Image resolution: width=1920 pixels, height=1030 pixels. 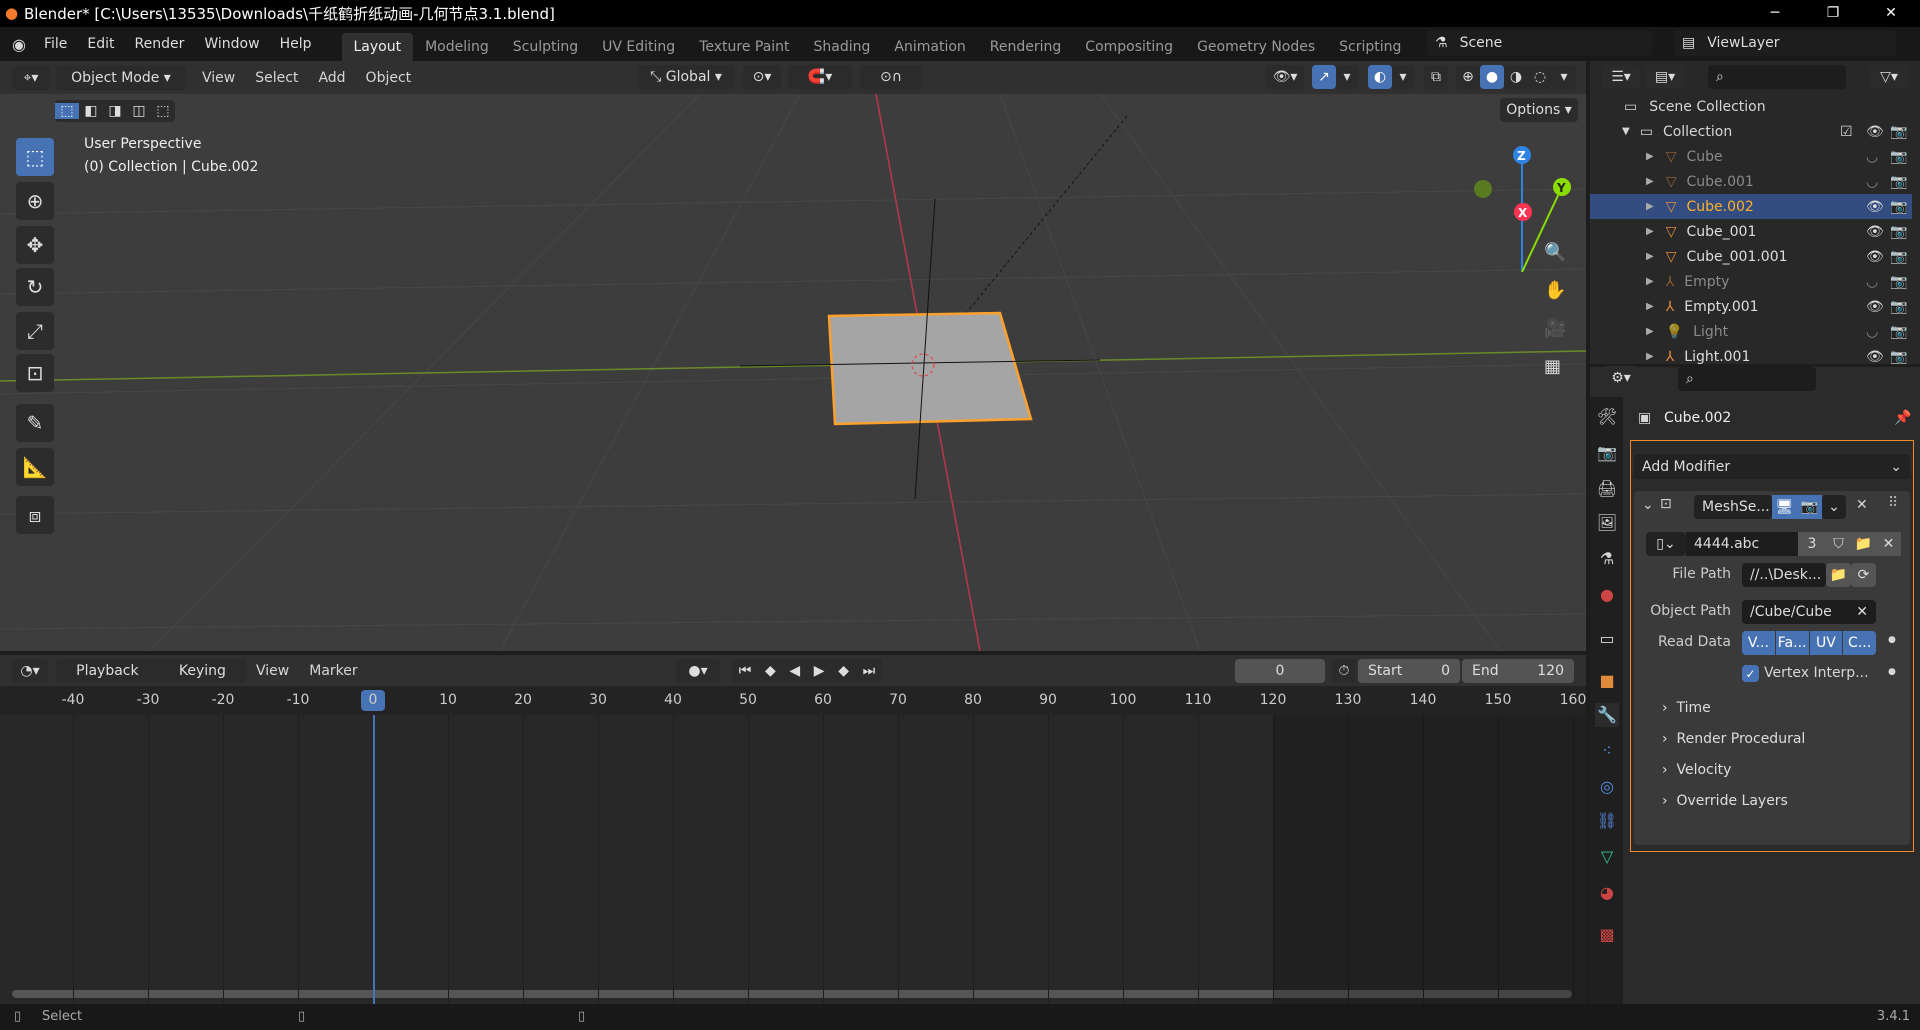 What do you see at coordinates (891, 77) in the screenshot?
I see `proportional-editing-icon: ⊙∩` at bounding box center [891, 77].